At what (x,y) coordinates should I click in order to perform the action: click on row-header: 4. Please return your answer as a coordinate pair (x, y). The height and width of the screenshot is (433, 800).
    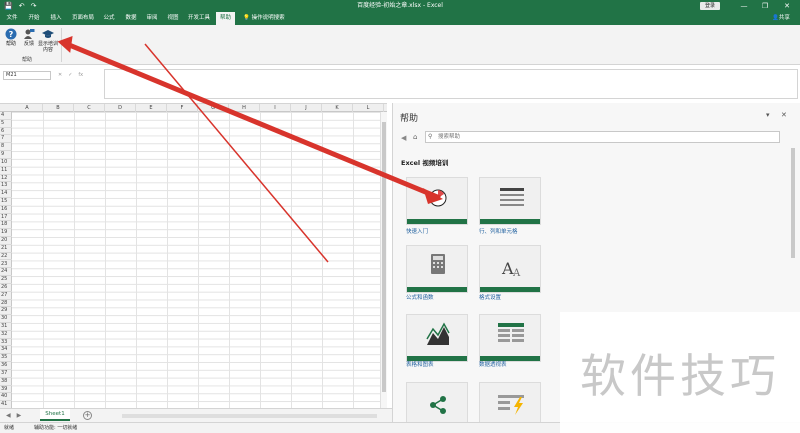
    Looking at the image, I should click on (6, 116).